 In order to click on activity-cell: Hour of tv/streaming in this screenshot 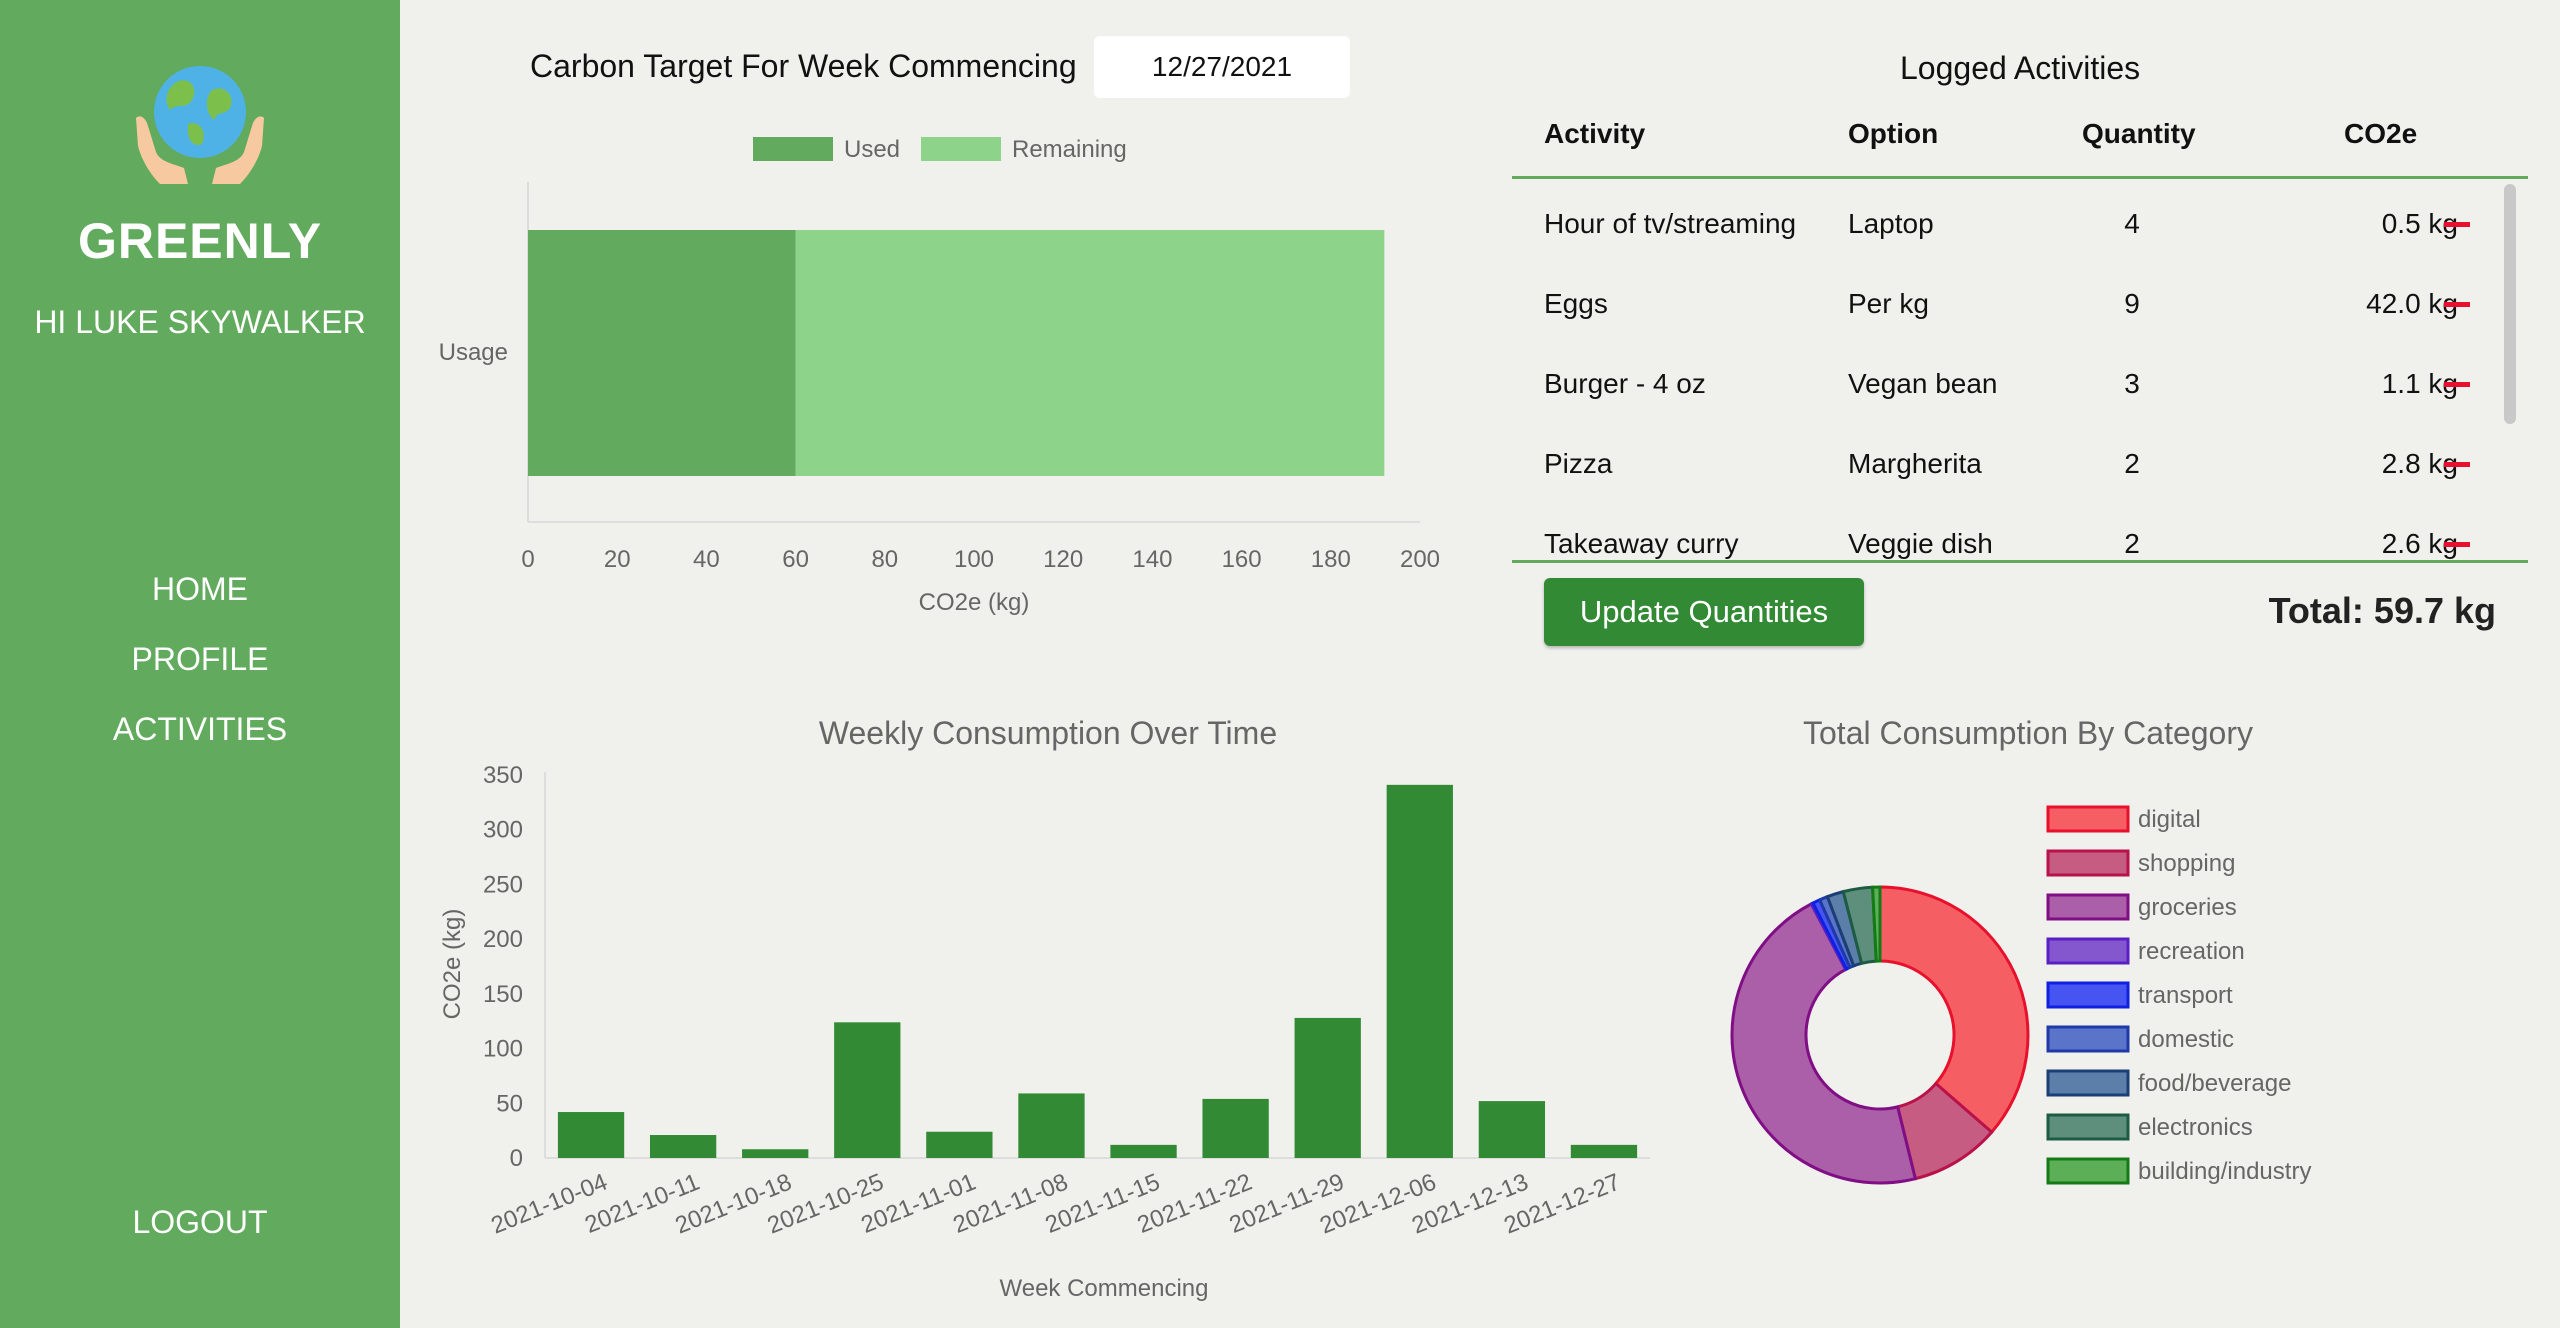, I will do `click(1670, 223)`.